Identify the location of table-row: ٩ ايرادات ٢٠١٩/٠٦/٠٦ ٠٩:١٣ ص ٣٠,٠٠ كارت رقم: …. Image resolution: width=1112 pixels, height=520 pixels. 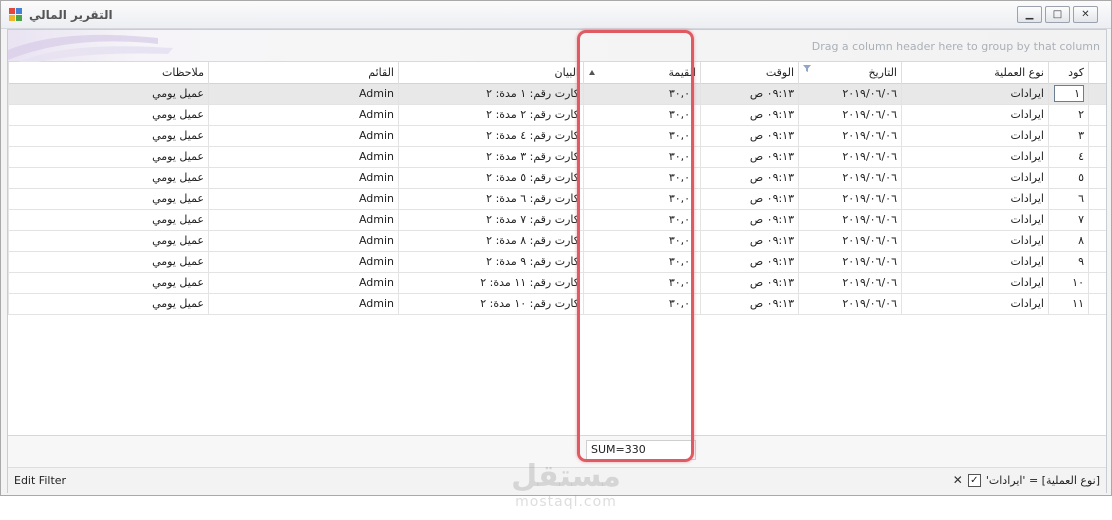
(557, 262).